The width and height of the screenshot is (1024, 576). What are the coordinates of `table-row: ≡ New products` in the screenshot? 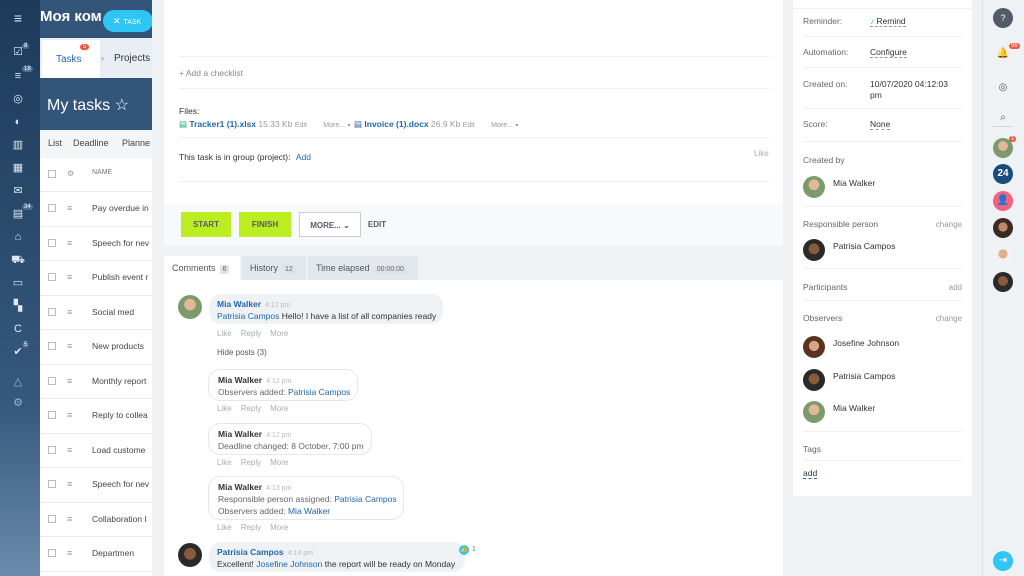 It's located at (96, 347).